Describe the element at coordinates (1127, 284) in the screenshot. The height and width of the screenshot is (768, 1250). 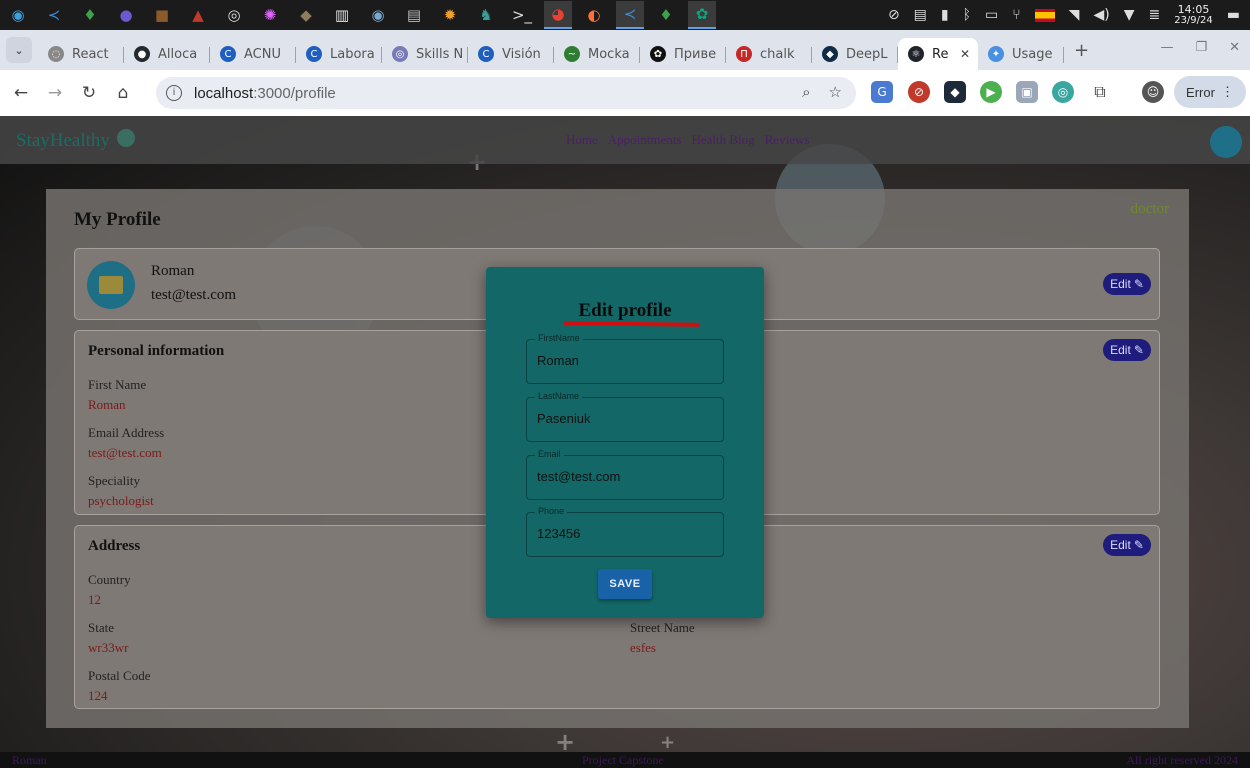
I see `edit-summary-button: Edit ✎` at that location.